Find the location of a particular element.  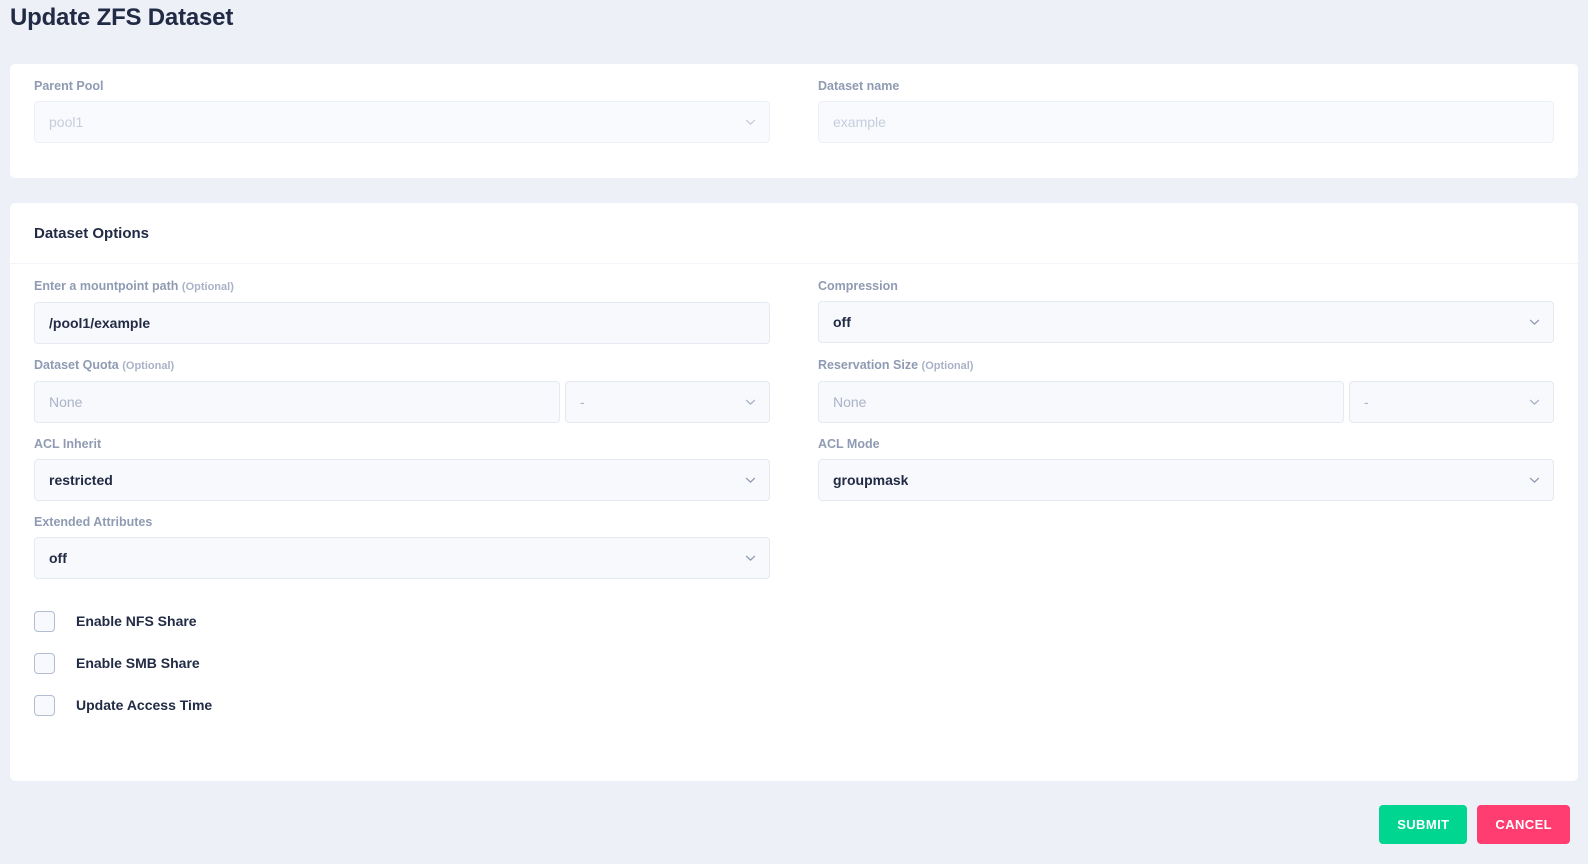

reservation-size-label-text: Reservation Size is located at coordinates (868, 365).